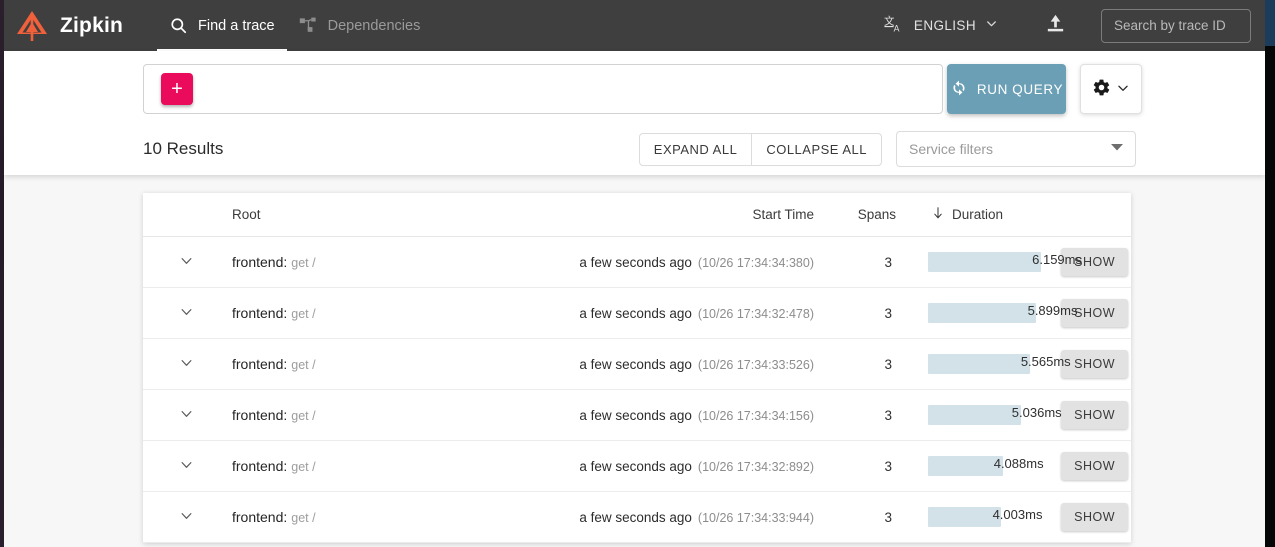 This screenshot has width=1275, height=547. What do you see at coordinates (1117, 149) in the screenshot?
I see `caret-down-icon` at bounding box center [1117, 149].